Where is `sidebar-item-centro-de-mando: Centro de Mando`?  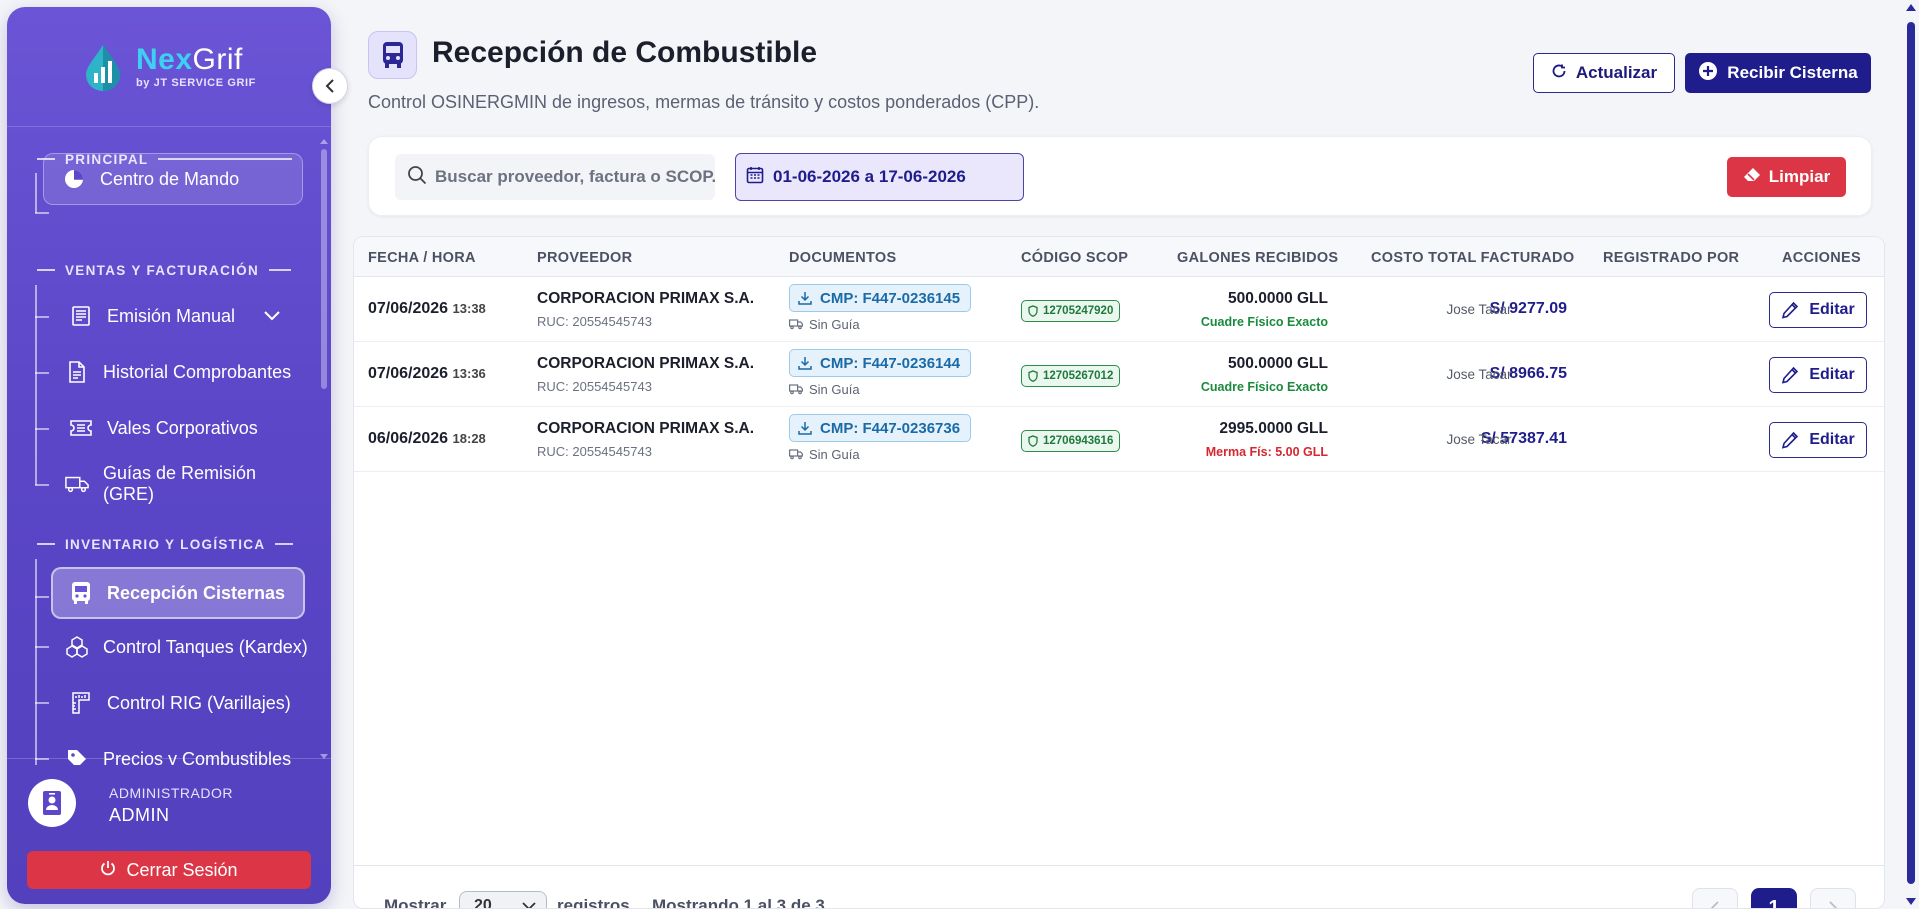
sidebar-item-centro-de-mando: Centro de Mando is located at coordinates (173, 179).